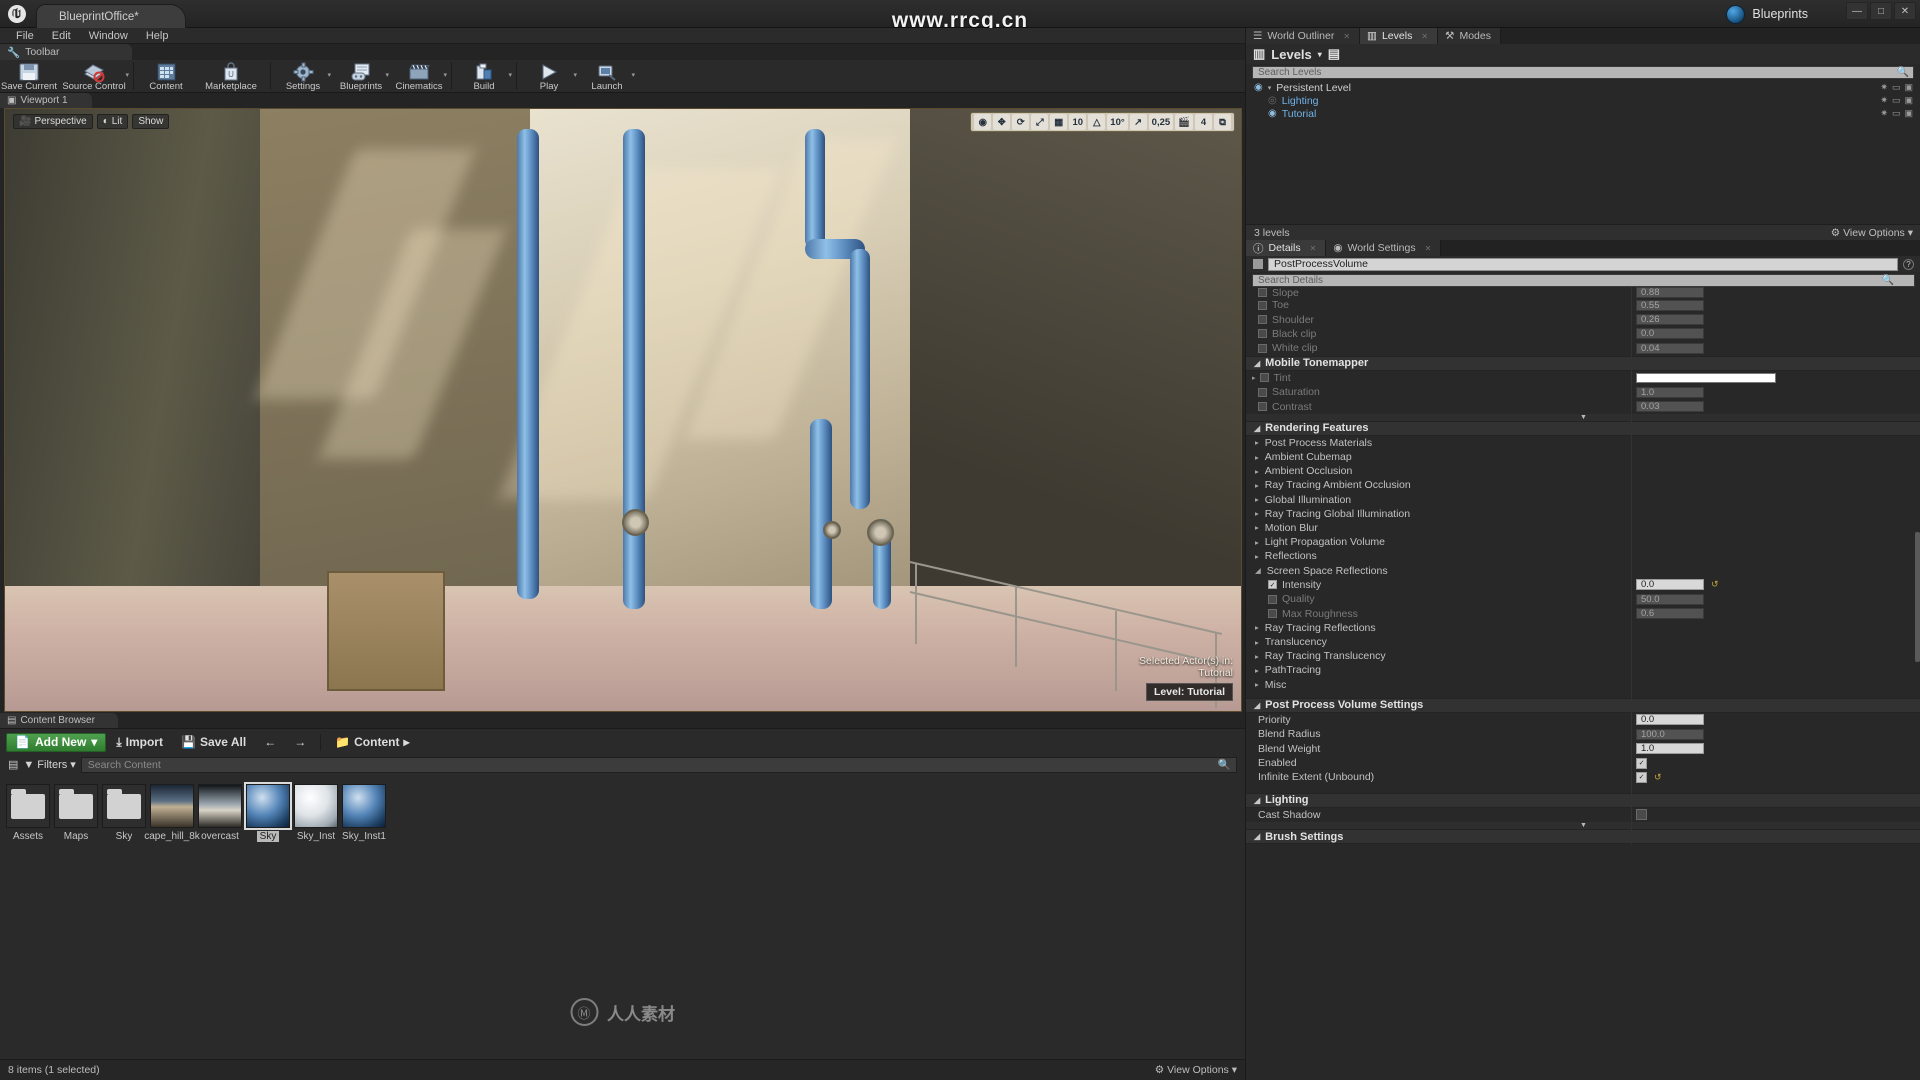 The image size is (1920, 1080). Describe the element at coordinates (1583, 392) in the screenshot. I see `property-row-saturation: Saturation 1.0` at that location.